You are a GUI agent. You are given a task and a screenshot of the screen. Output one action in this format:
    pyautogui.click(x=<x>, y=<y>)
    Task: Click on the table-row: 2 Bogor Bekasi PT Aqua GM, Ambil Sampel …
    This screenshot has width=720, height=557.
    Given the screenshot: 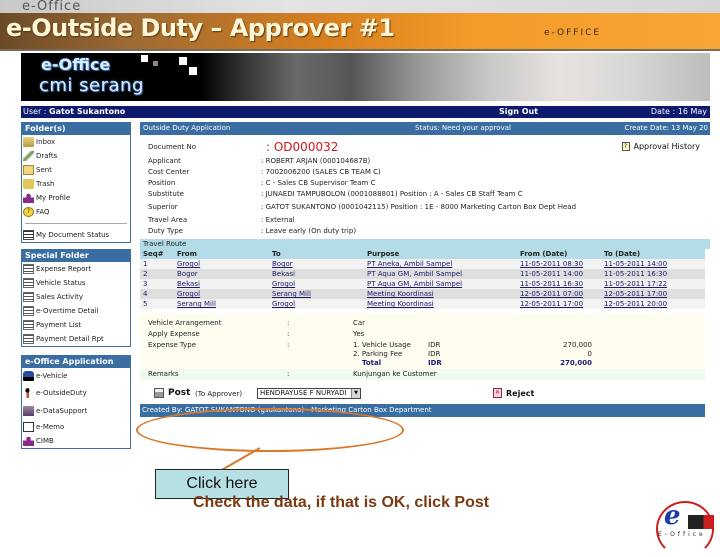 What is the action you would take?
    pyautogui.click(x=422, y=274)
    